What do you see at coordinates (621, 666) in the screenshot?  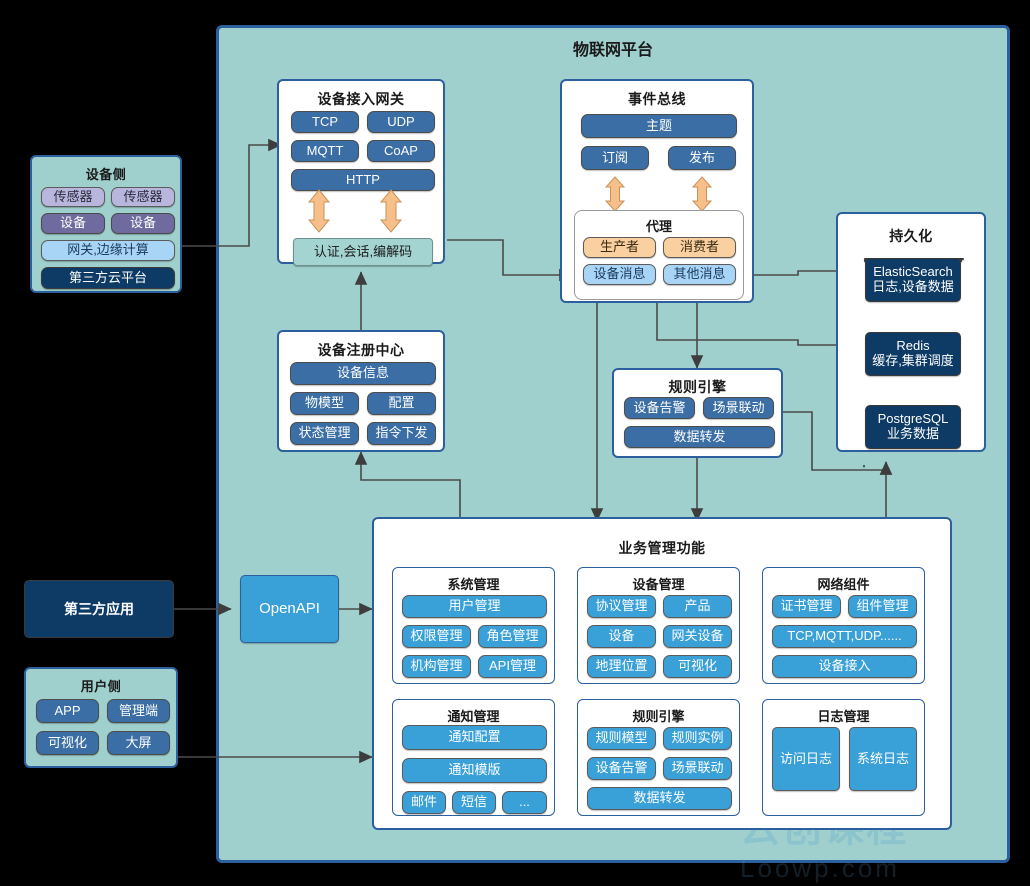 I see `chip-geolocation: 地理位置` at bounding box center [621, 666].